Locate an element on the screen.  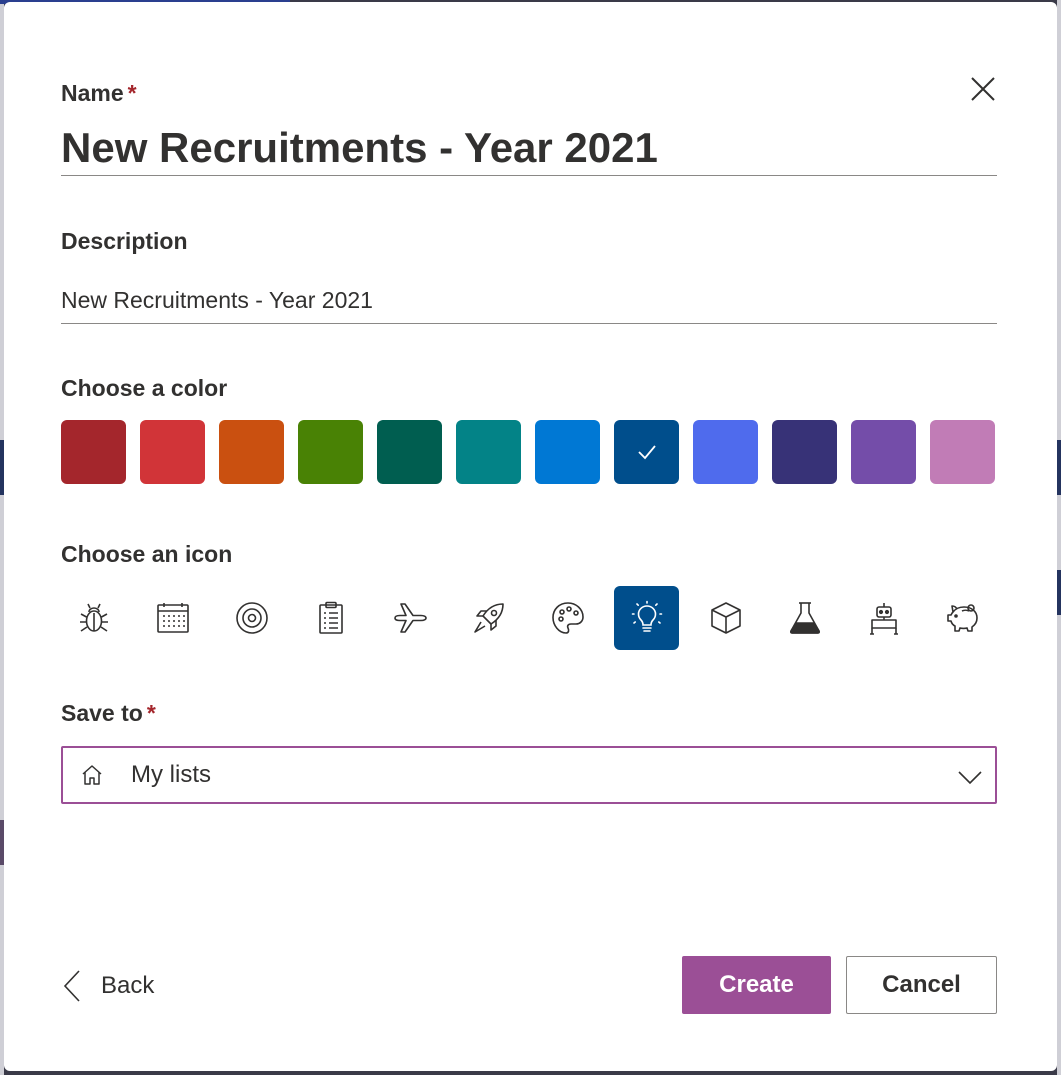
icon-option-target is located at coordinates (251, 618).